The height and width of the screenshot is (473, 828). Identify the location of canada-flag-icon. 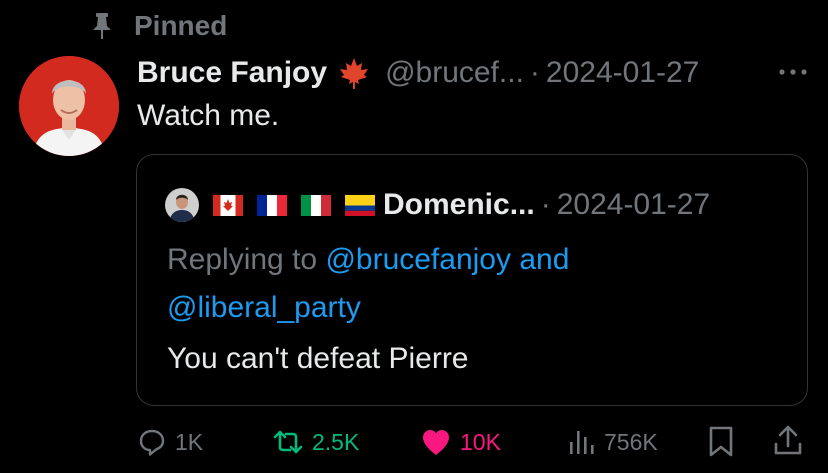
(228, 205).